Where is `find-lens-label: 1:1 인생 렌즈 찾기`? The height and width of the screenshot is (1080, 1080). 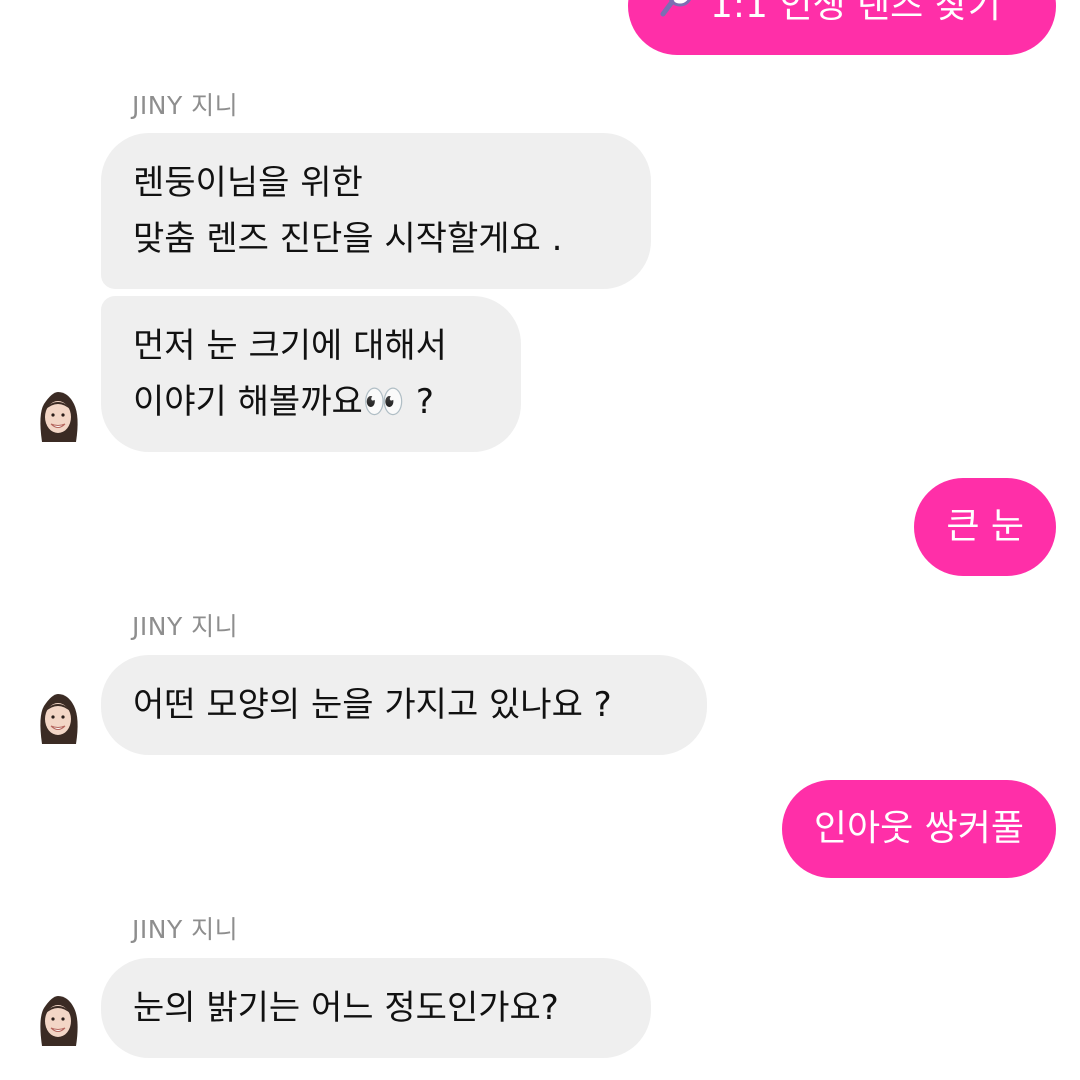 find-lens-label: 1:1 인생 렌즈 찾기 is located at coordinates (855, 13).